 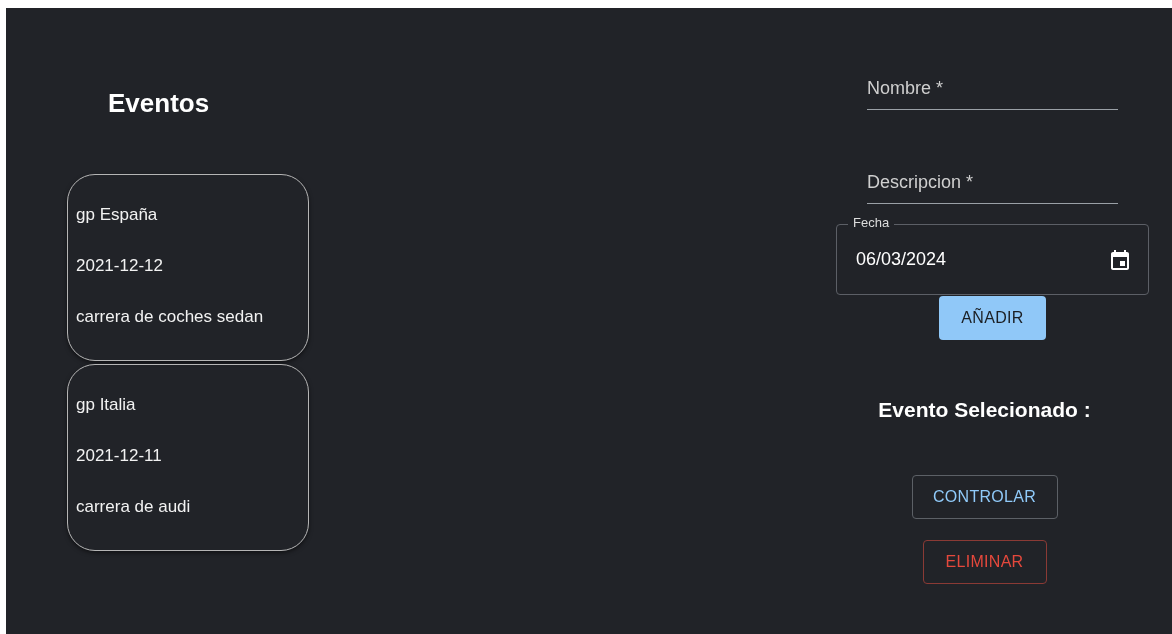 I want to click on event-card: gp Italia 2021-12-11 carrera de audi, so click(x=188, y=457).